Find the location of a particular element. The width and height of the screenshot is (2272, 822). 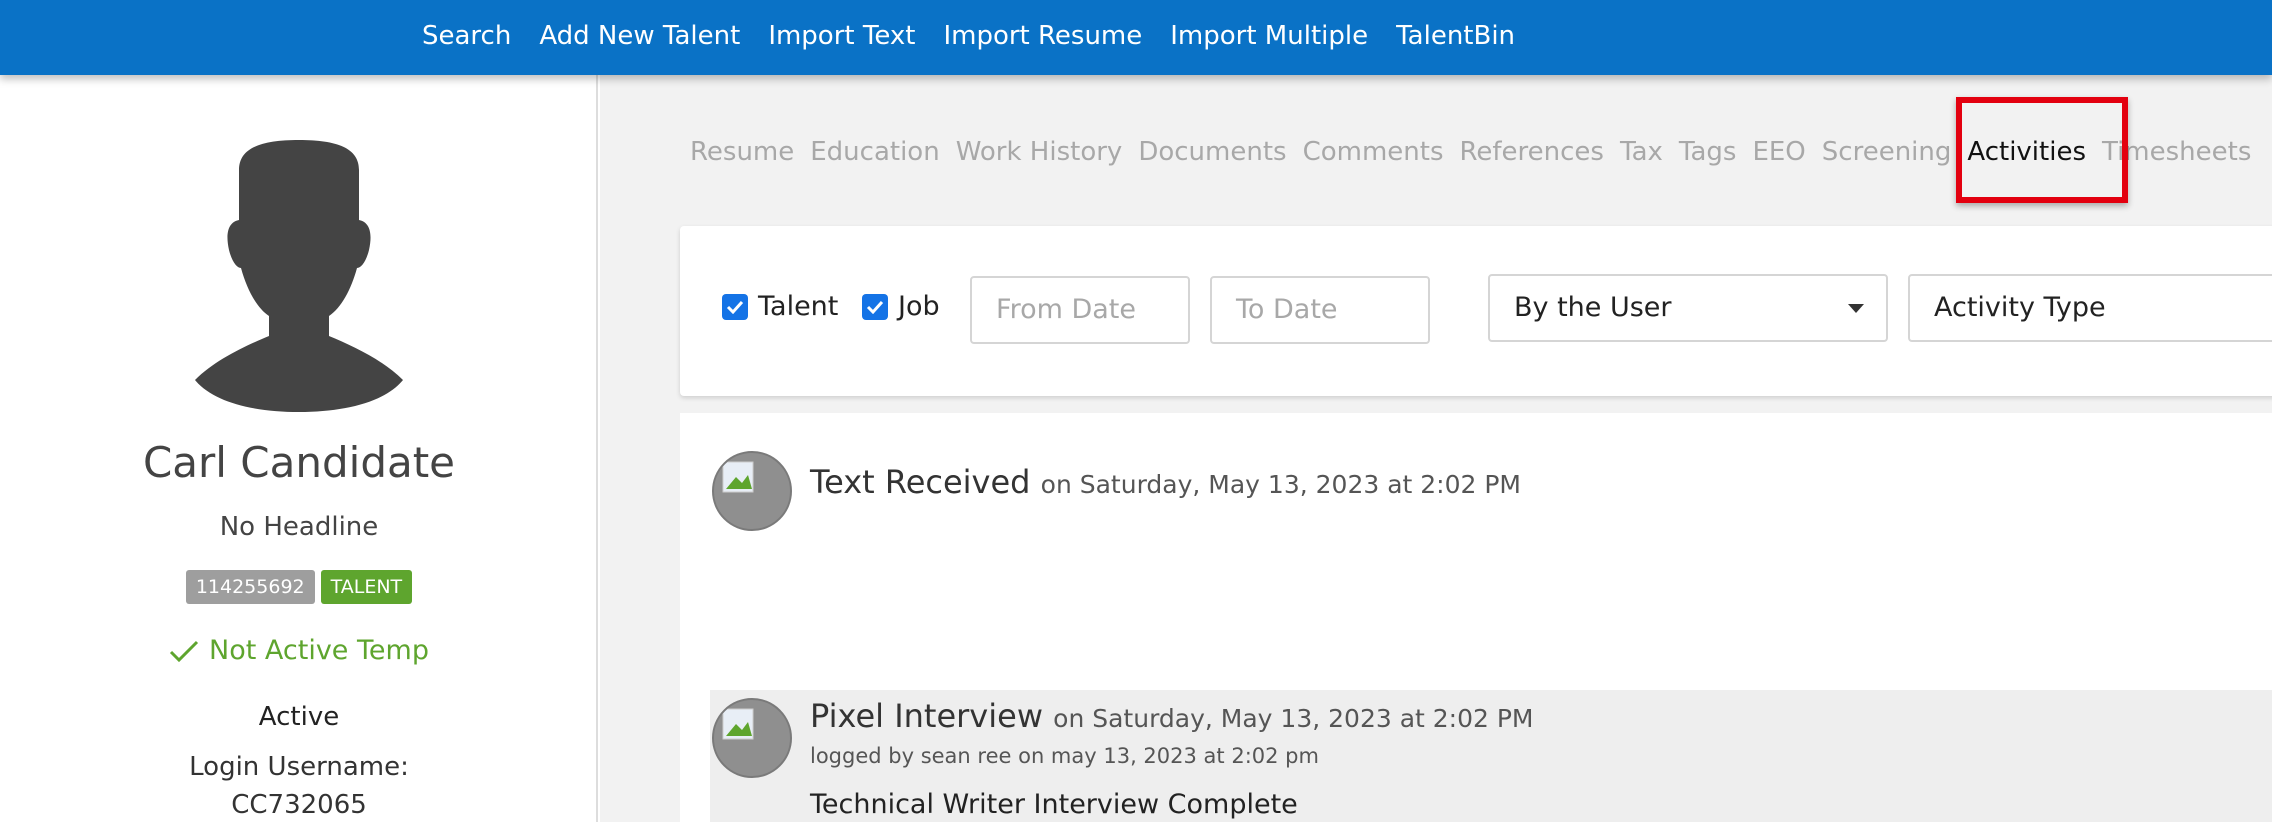

nav-add-new-talent-link: Add New Talent is located at coordinates (639, 36).